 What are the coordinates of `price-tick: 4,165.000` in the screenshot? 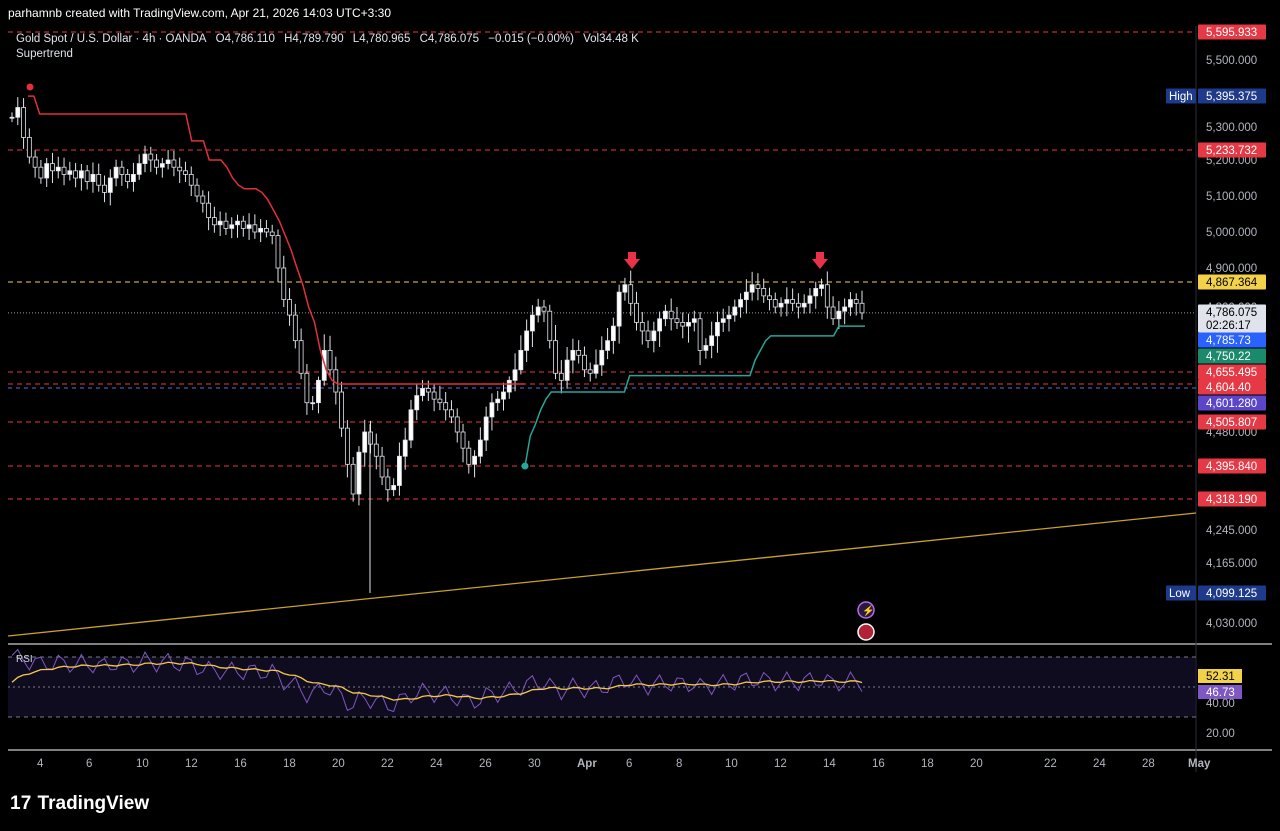 It's located at (1231, 564).